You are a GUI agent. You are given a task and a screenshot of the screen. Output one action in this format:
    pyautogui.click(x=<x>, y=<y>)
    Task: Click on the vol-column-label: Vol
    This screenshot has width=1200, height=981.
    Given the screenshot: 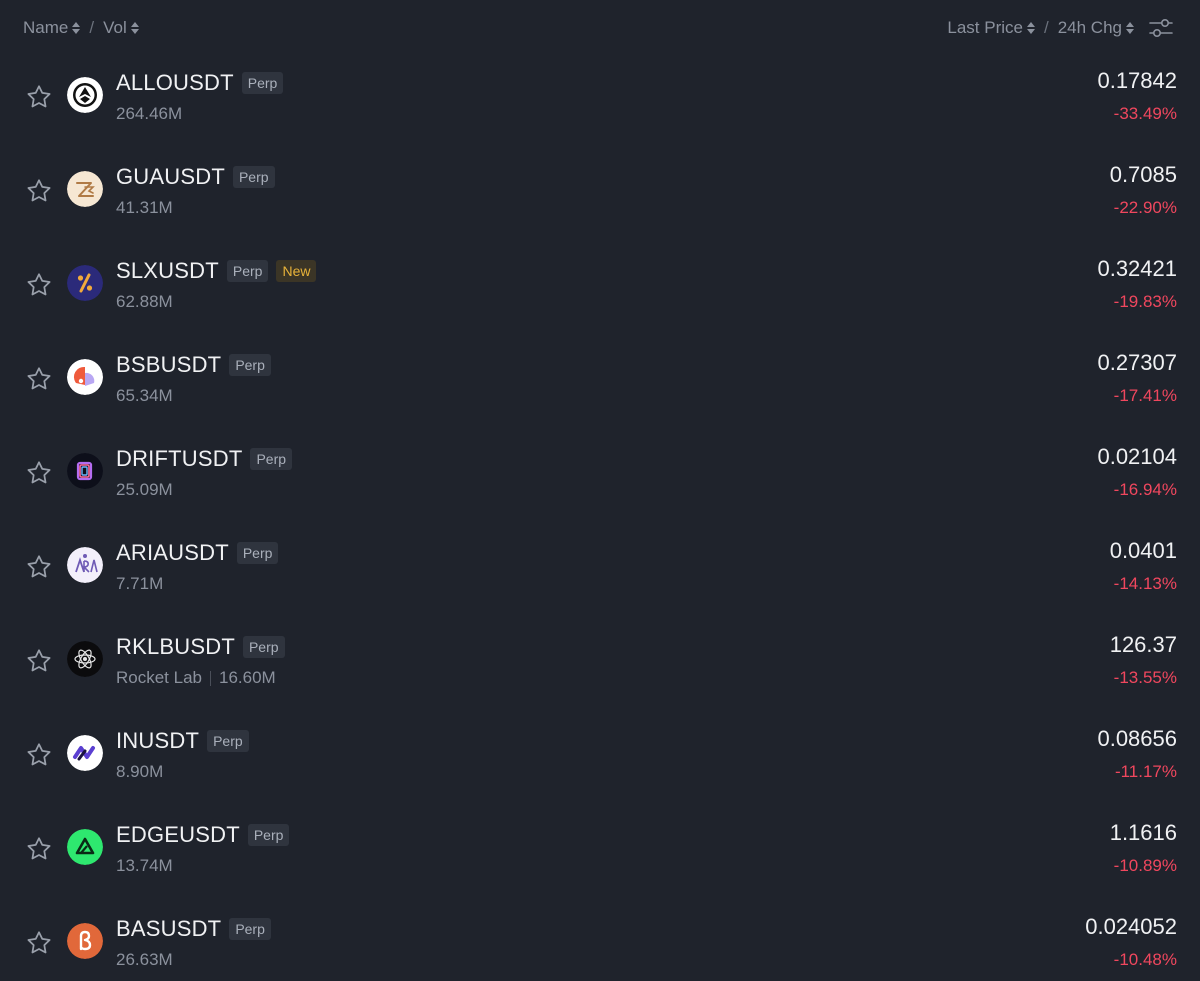 What is the action you would take?
    pyautogui.click(x=115, y=27)
    